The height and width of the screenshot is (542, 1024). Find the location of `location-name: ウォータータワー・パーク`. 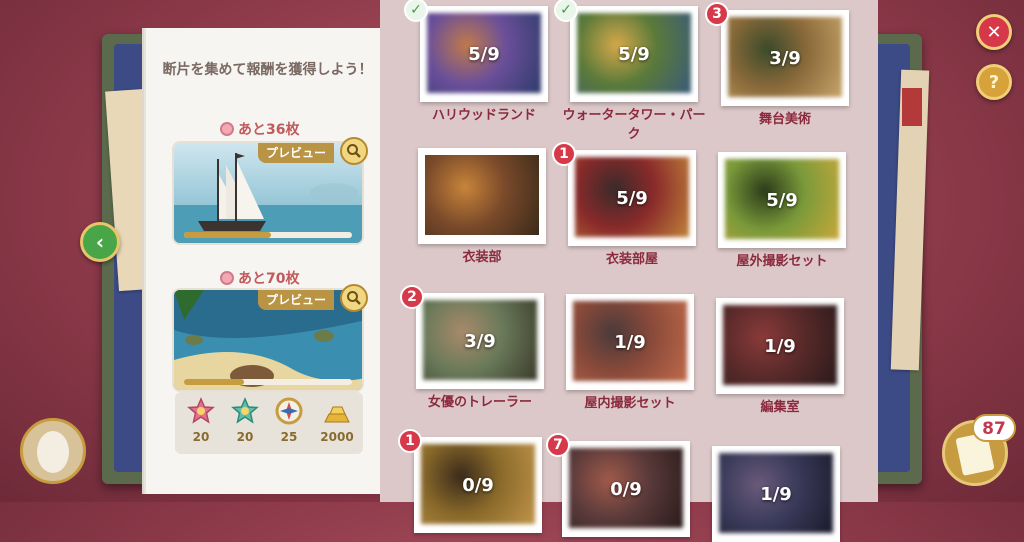

location-name: ウォータータワー・パーク is located at coordinates (634, 125).